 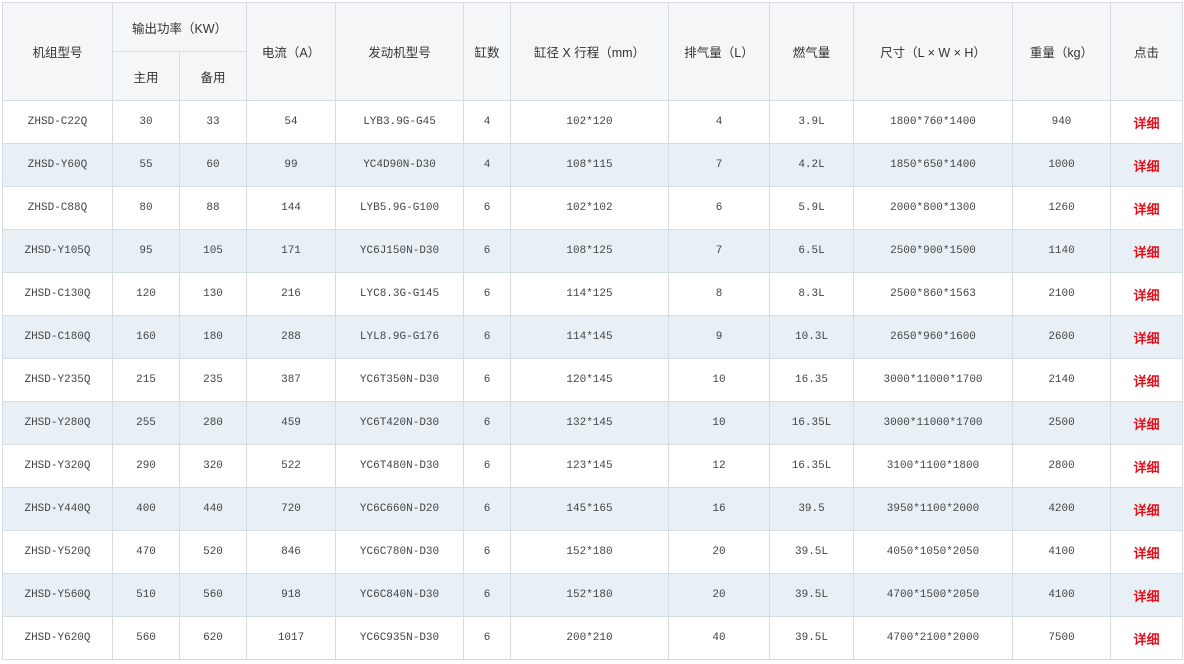 I want to click on current-cell: 918, so click(x=291, y=595).